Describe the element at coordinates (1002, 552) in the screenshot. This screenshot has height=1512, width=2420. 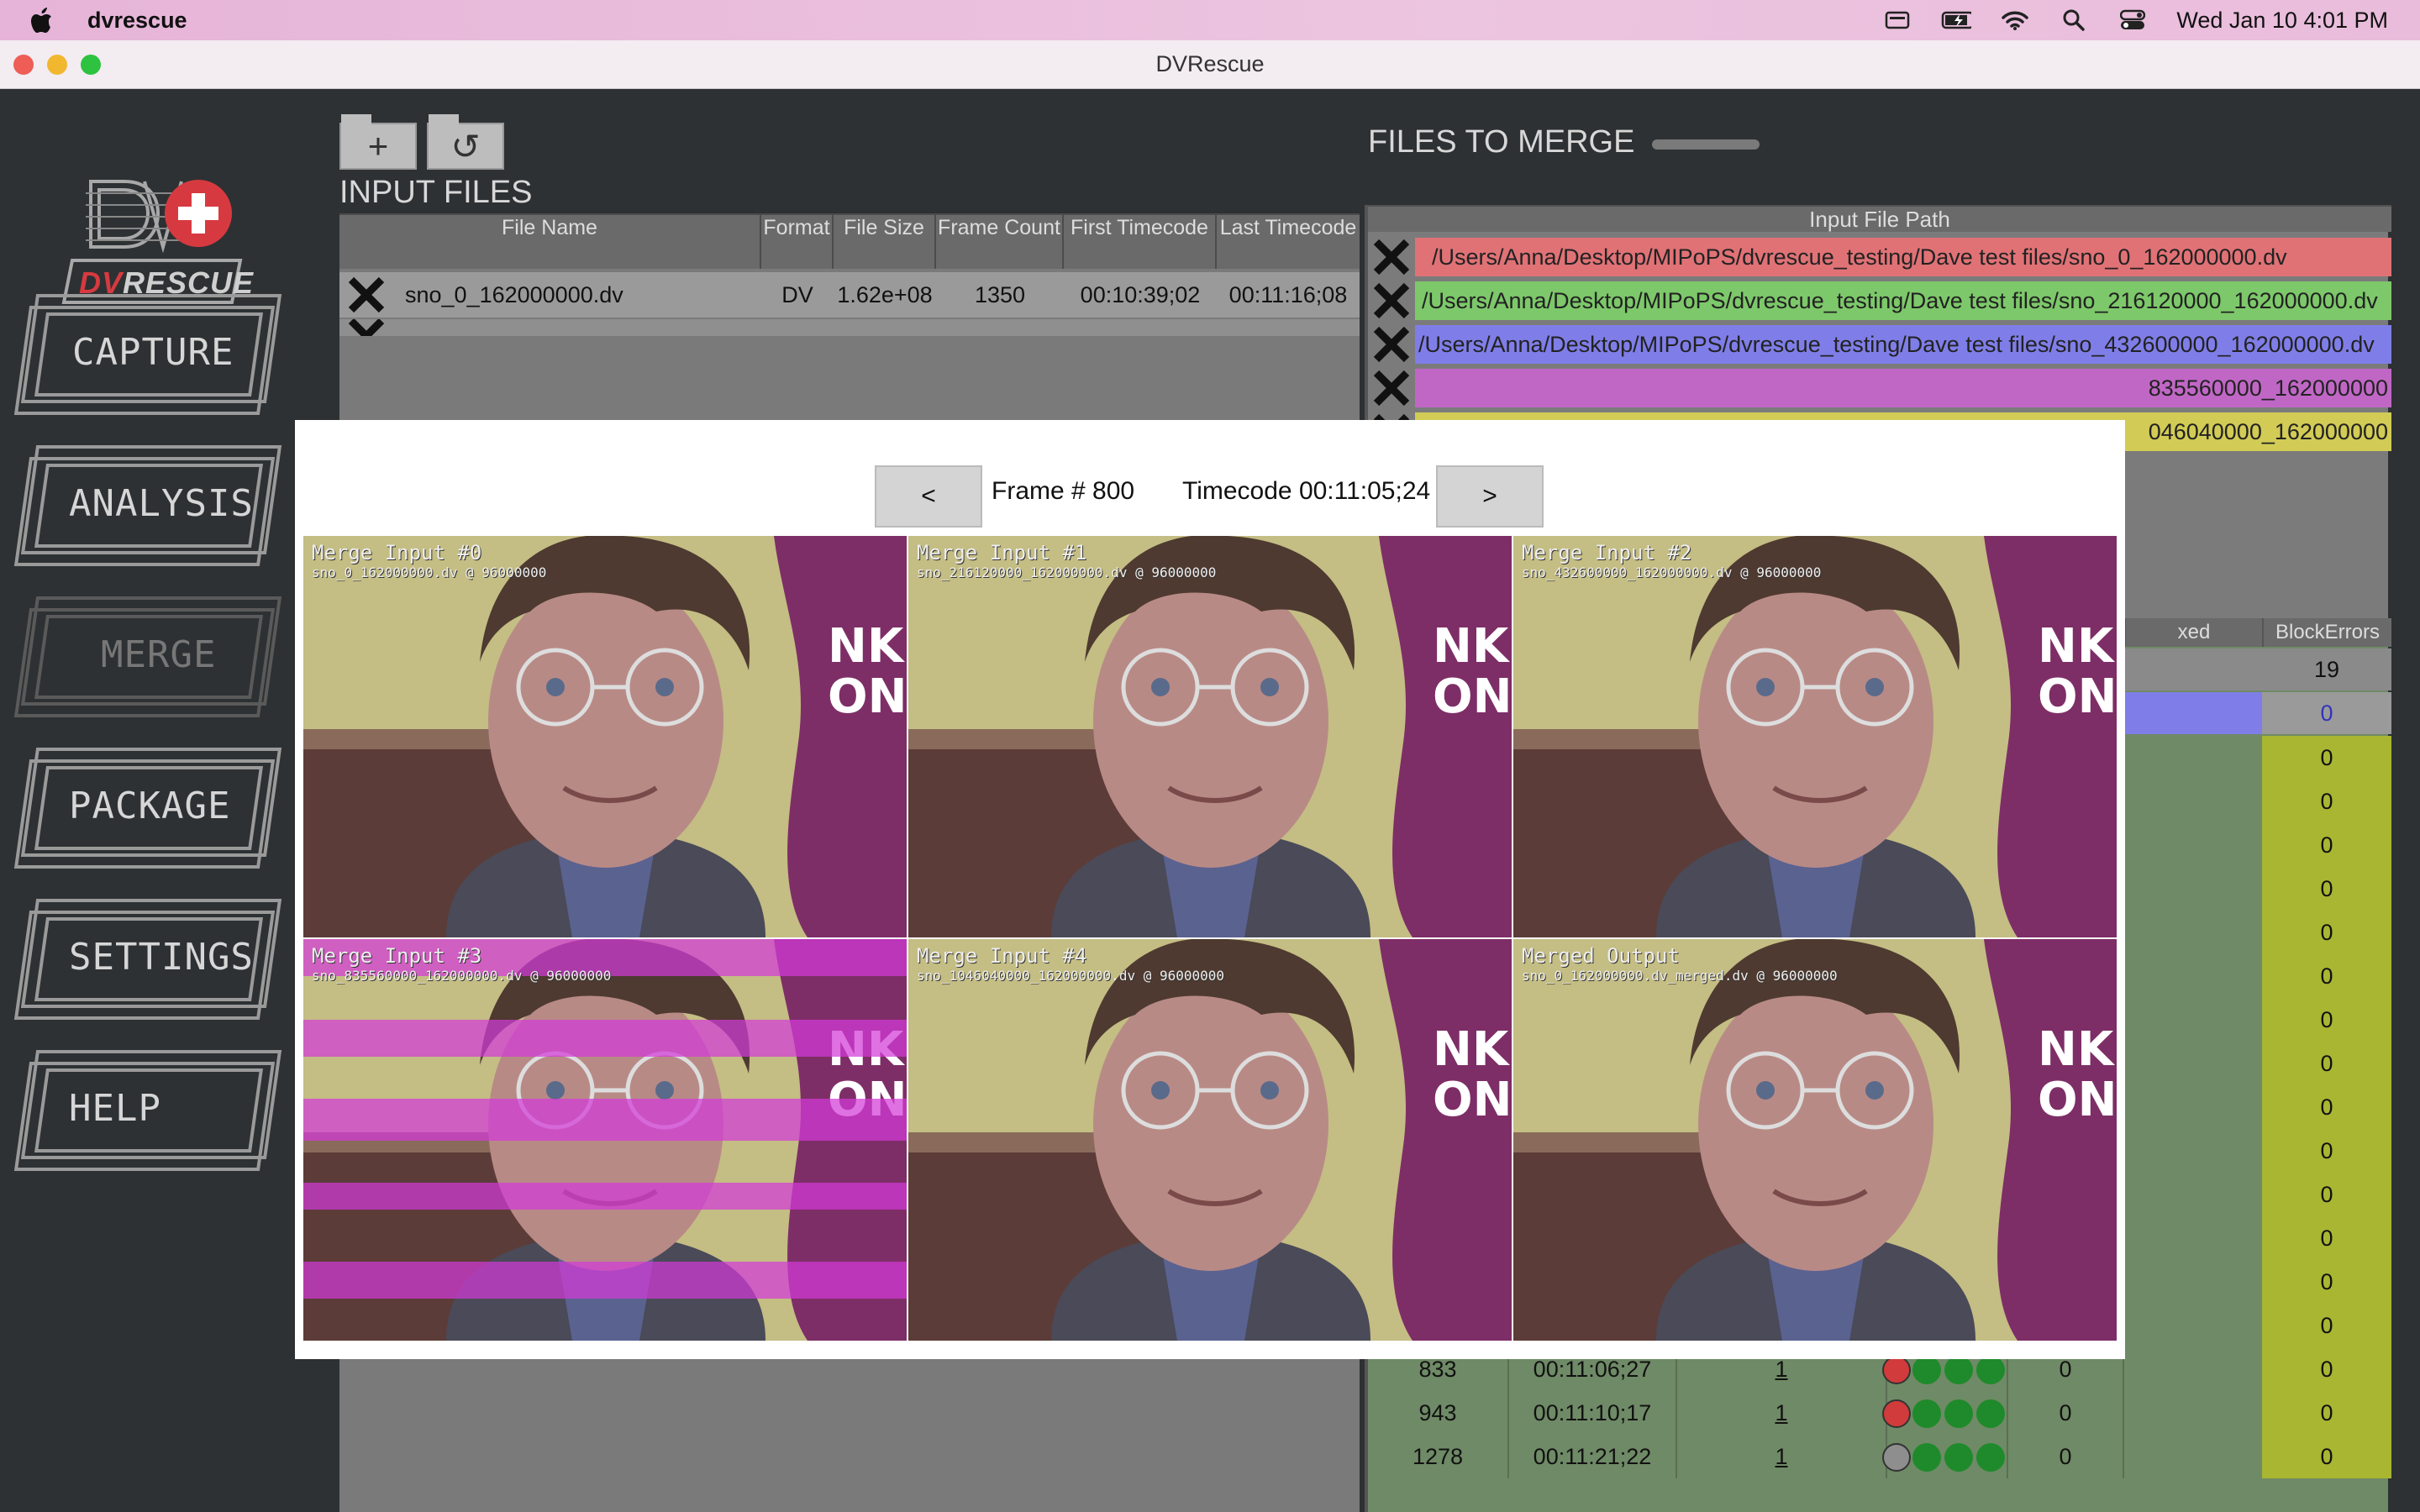
I see `tile-title: Merge Input #1` at that location.